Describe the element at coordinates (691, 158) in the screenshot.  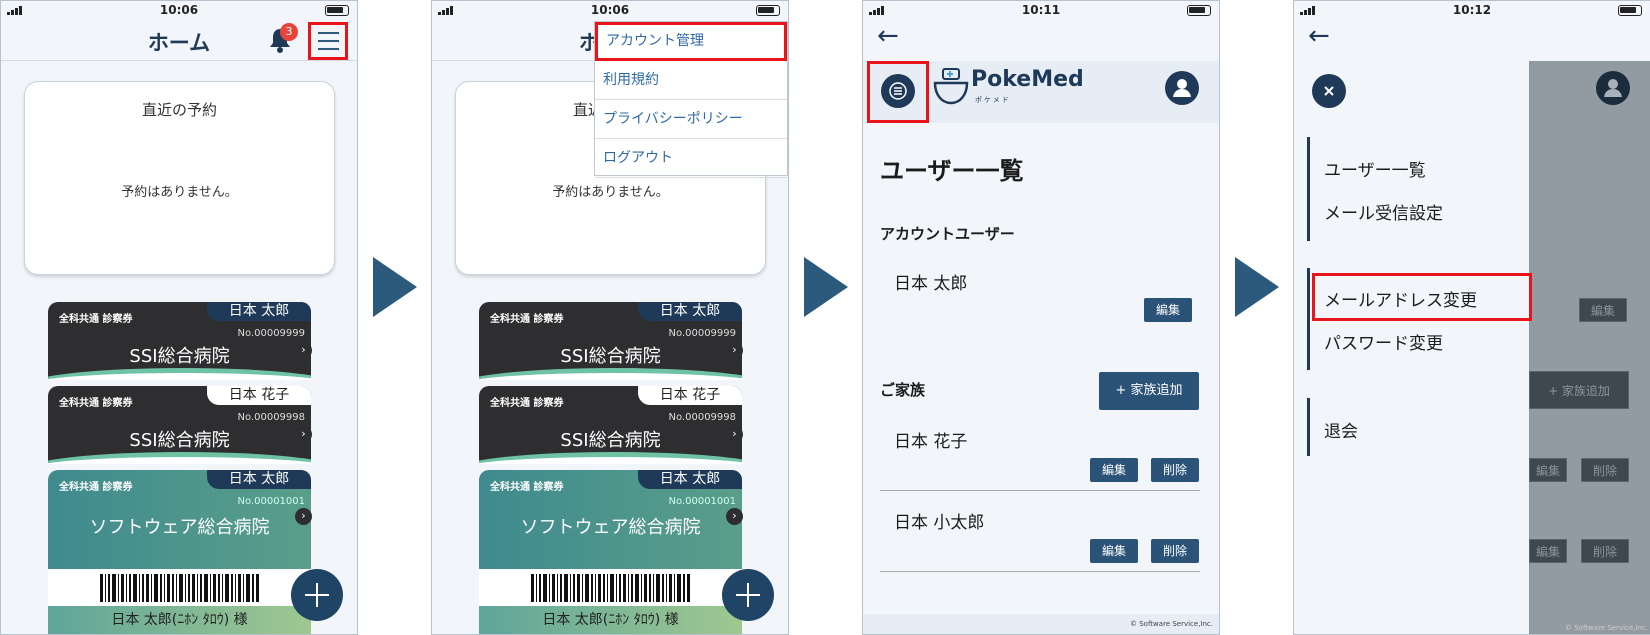
I see `menu-item-logout: ログアウト` at that location.